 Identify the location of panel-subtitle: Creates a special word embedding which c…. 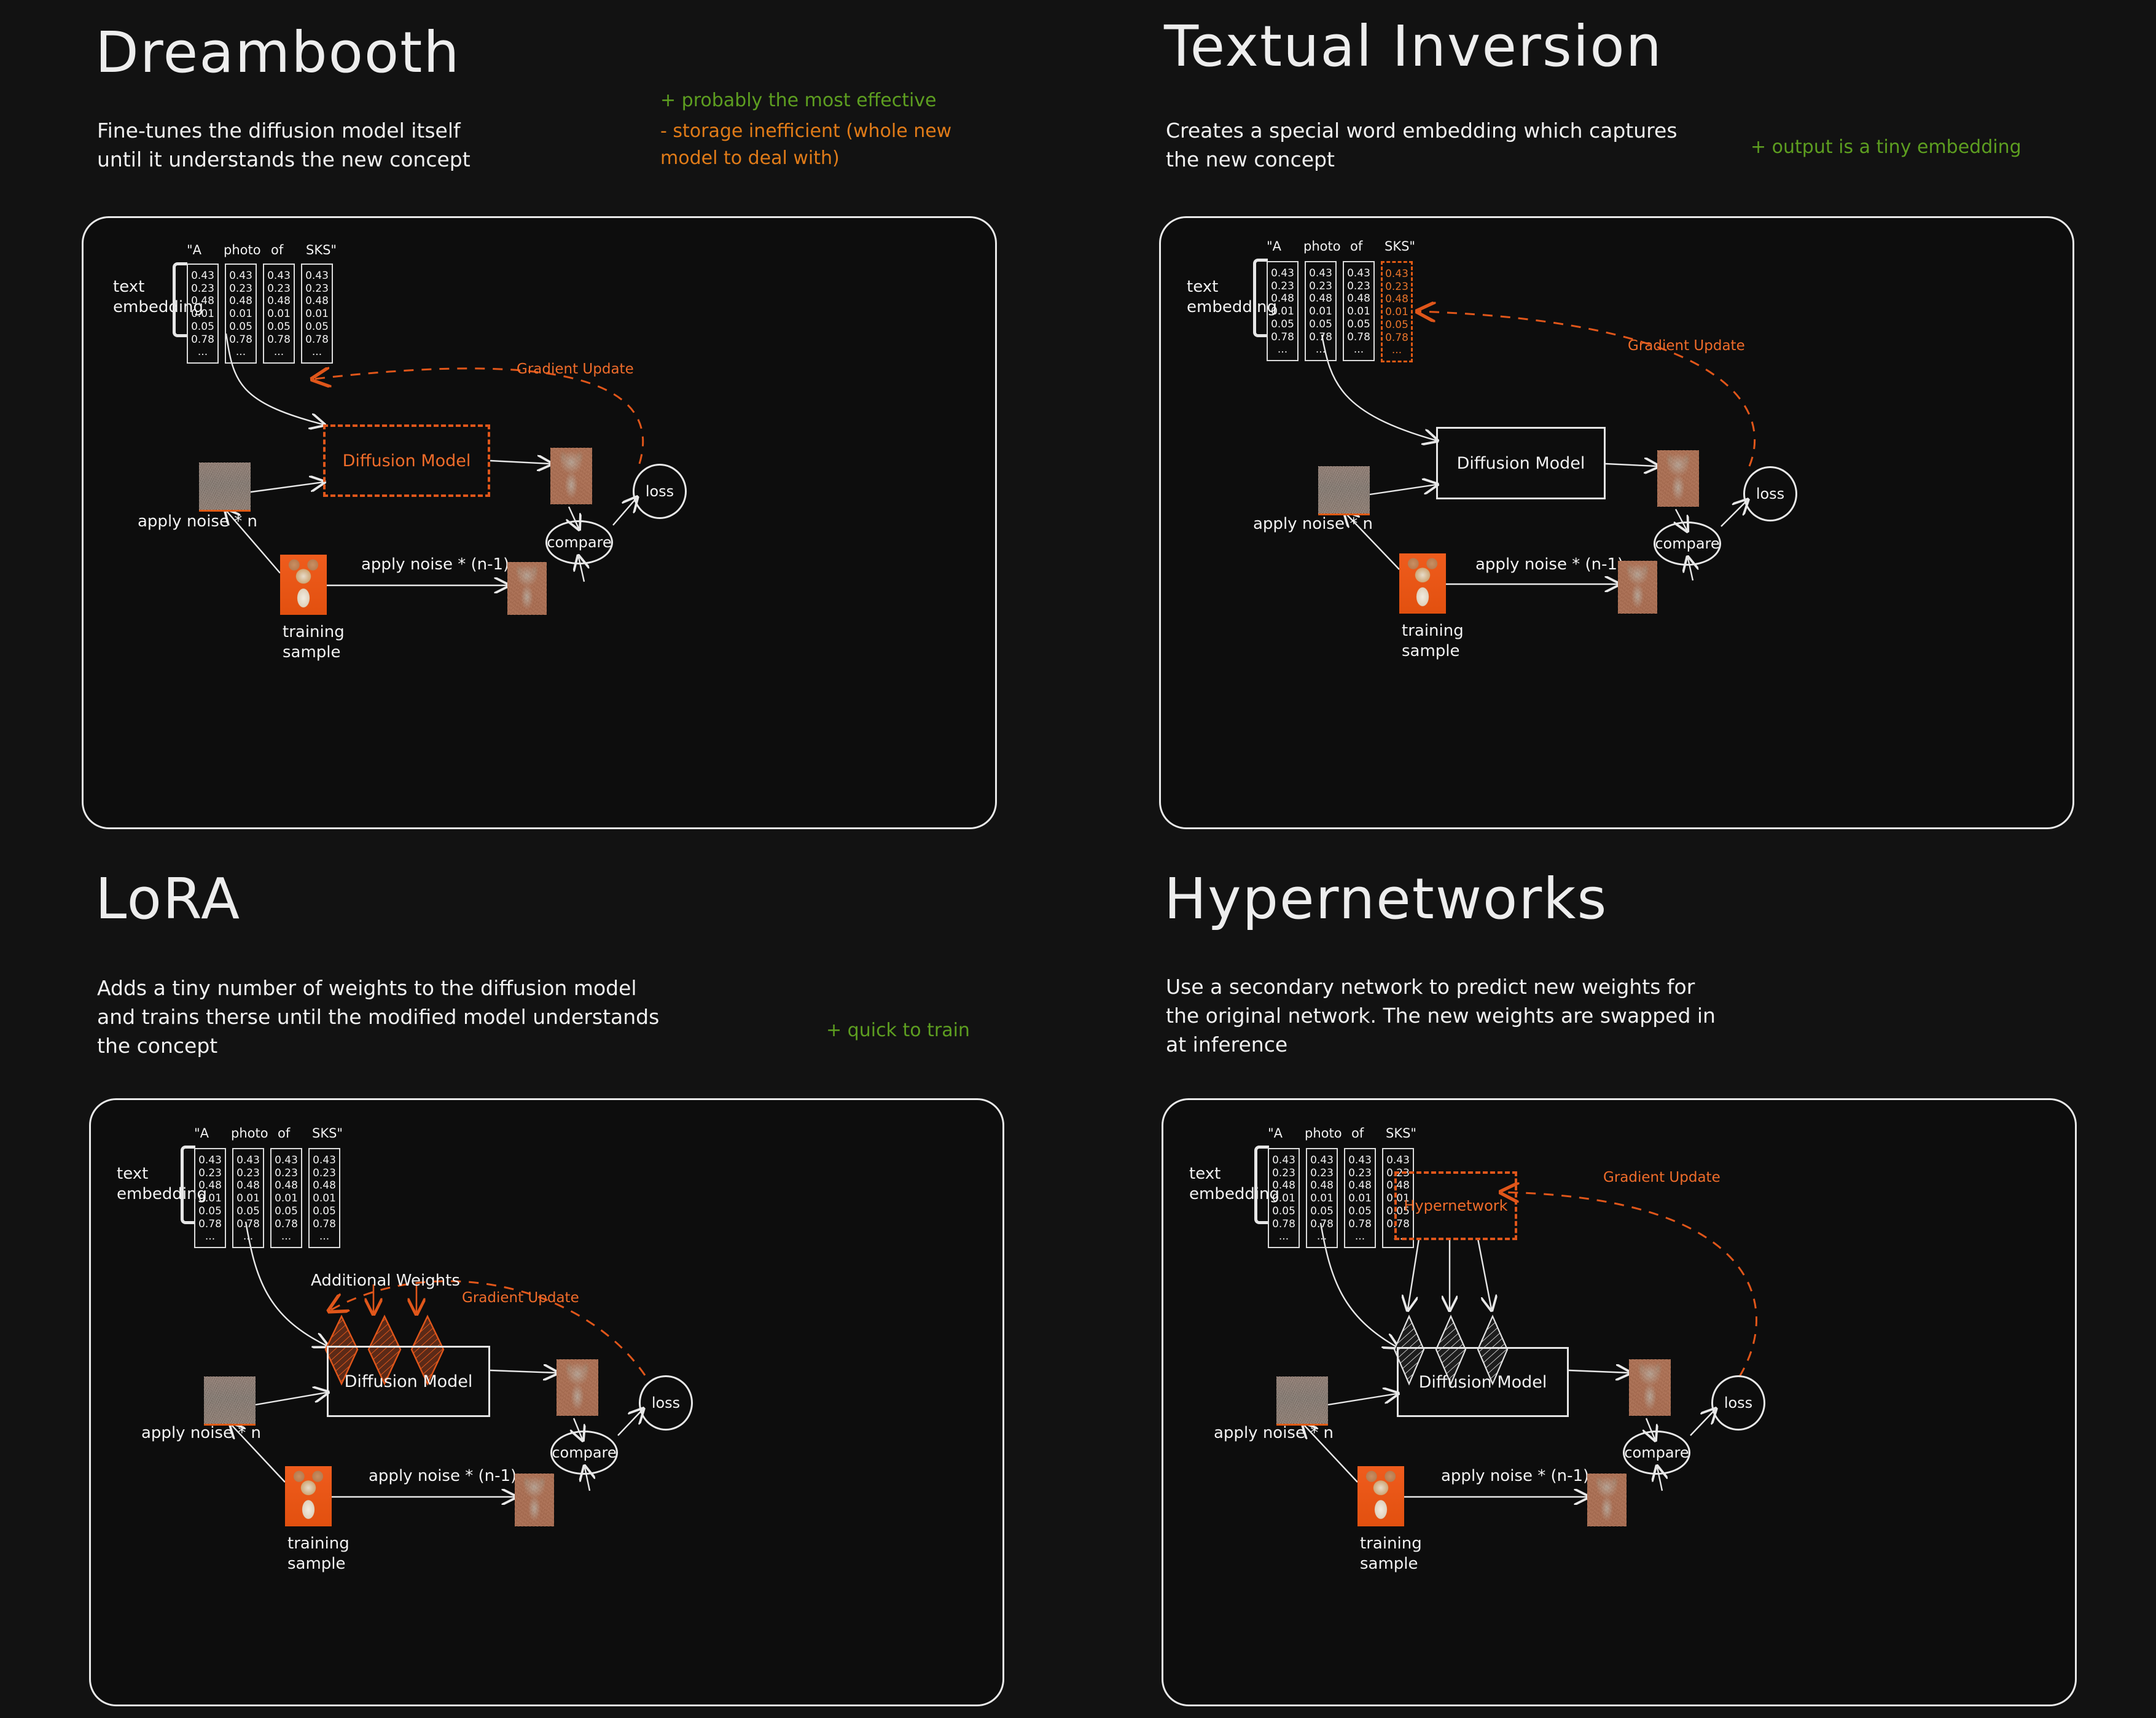
(1422, 145).